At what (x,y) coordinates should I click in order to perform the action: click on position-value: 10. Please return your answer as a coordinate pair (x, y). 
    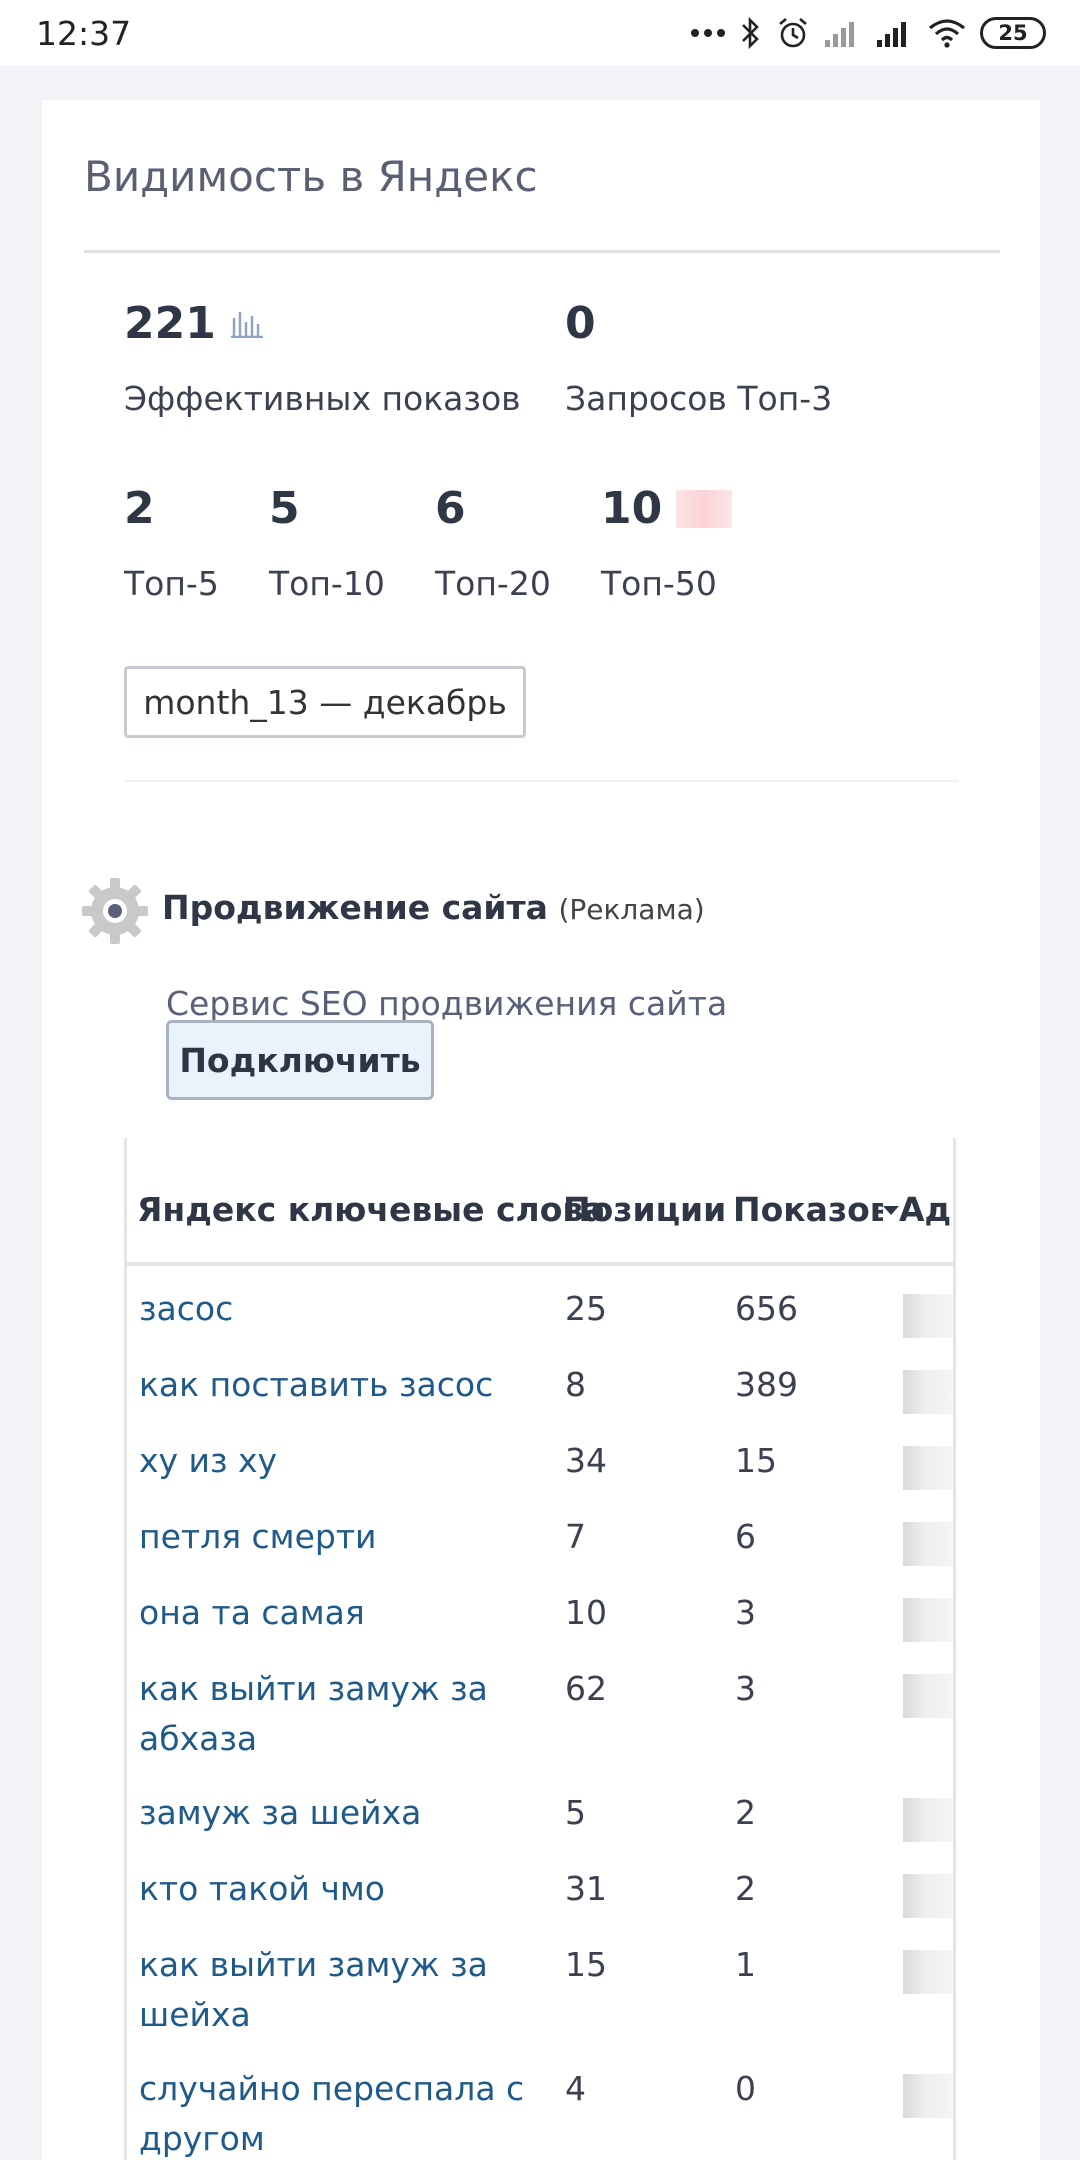
    Looking at the image, I should click on (586, 1612).